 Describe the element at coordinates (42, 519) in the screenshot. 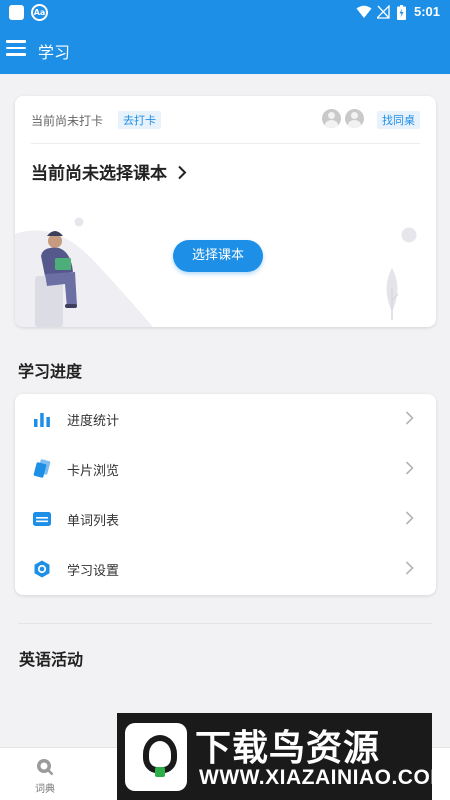

I see `word-list-icon` at that location.